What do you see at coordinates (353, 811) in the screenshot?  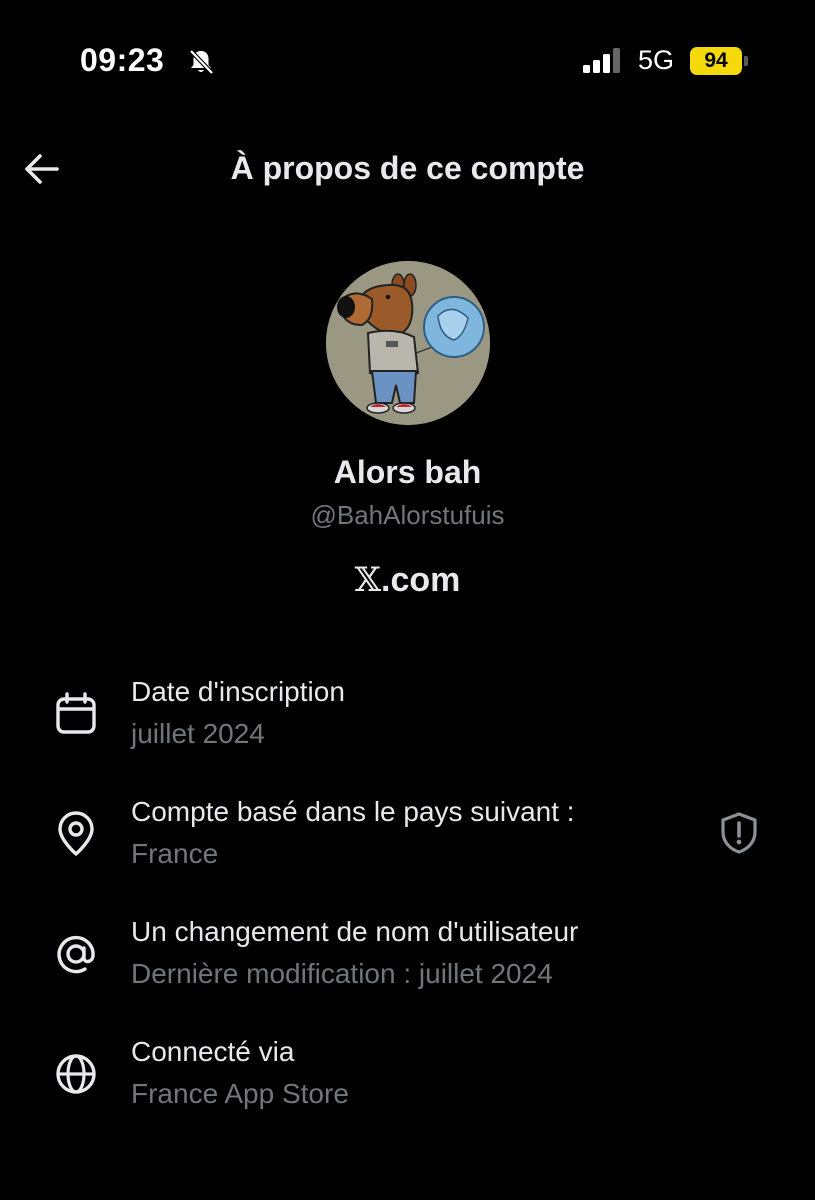 I see `info-label-country: Compte basé dans le pays suivant :` at bounding box center [353, 811].